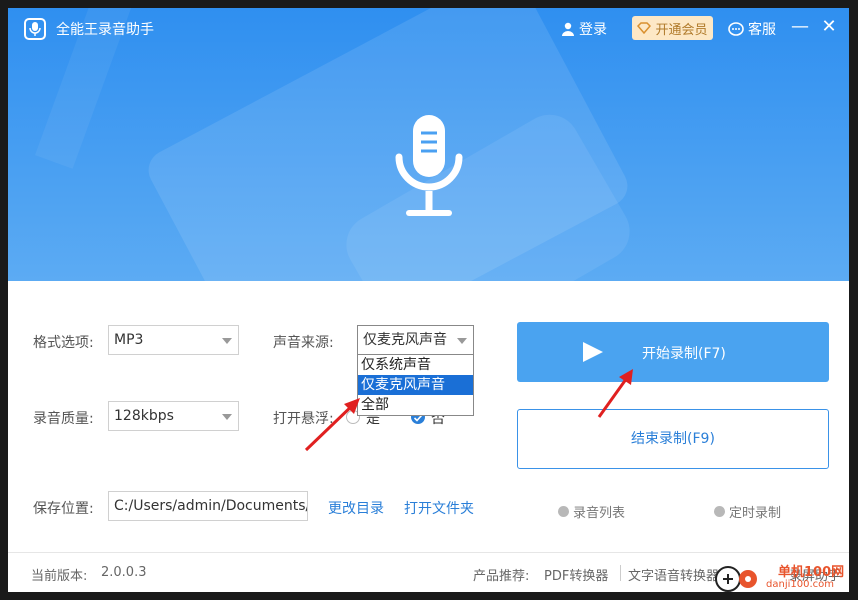 The height and width of the screenshot is (600, 858). Describe the element at coordinates (644, 28) in the screenshot. I see `diamond-icon` at that location.